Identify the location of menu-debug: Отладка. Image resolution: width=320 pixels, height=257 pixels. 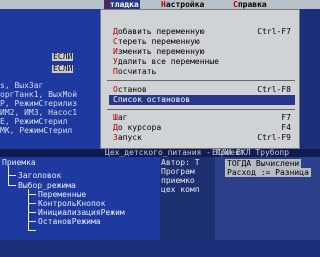
(122, 4).